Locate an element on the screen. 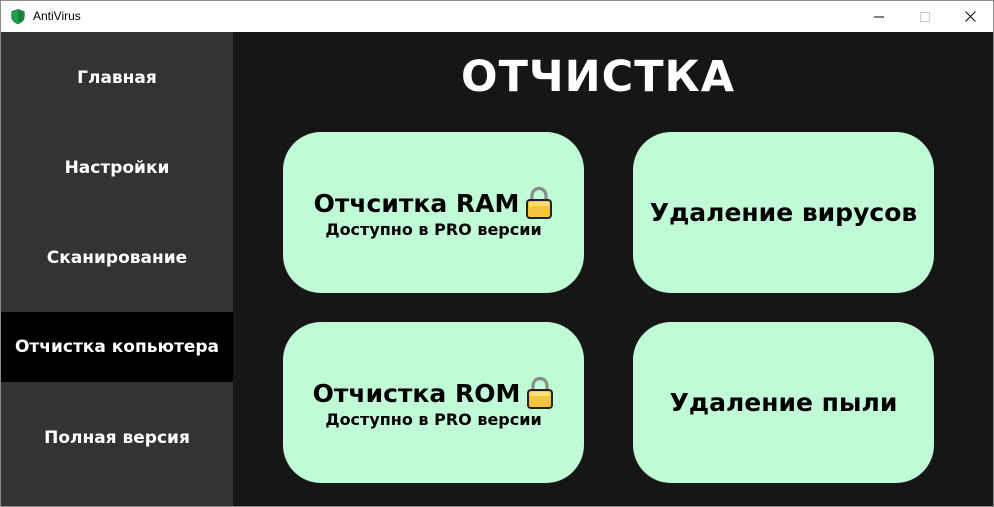  card-title: Удаление пыли is located at coordinates (783, 402).